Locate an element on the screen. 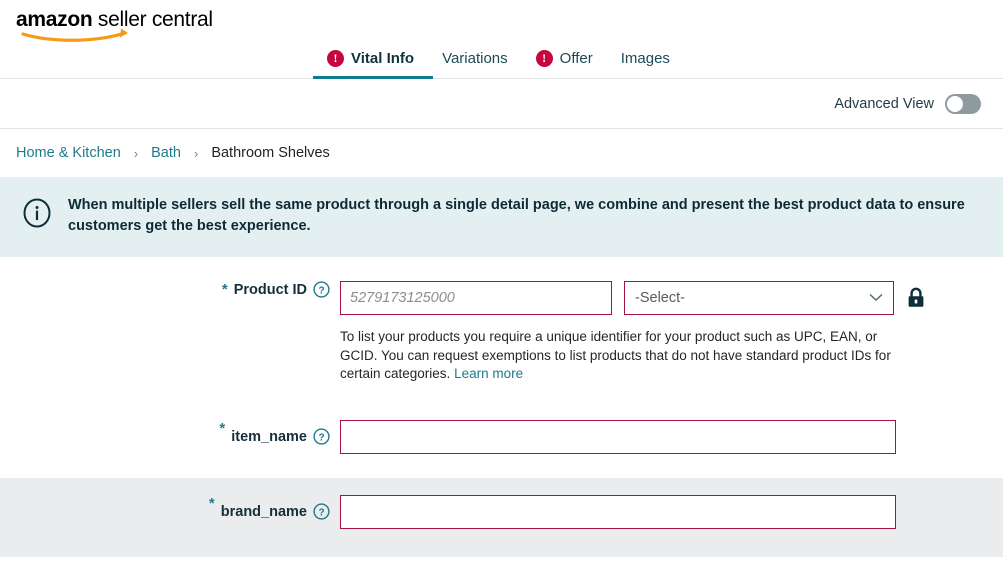 The width and height of the screenshot is (1003, 579). product-id-input-line: -Select- is located at coordinates (671, 298).